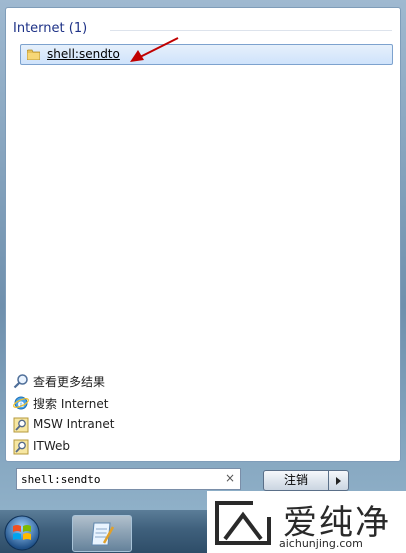  What do you see at coordinates (118, 479) in the screenshot?
I see `search-input` at bounding box center [118, 479].